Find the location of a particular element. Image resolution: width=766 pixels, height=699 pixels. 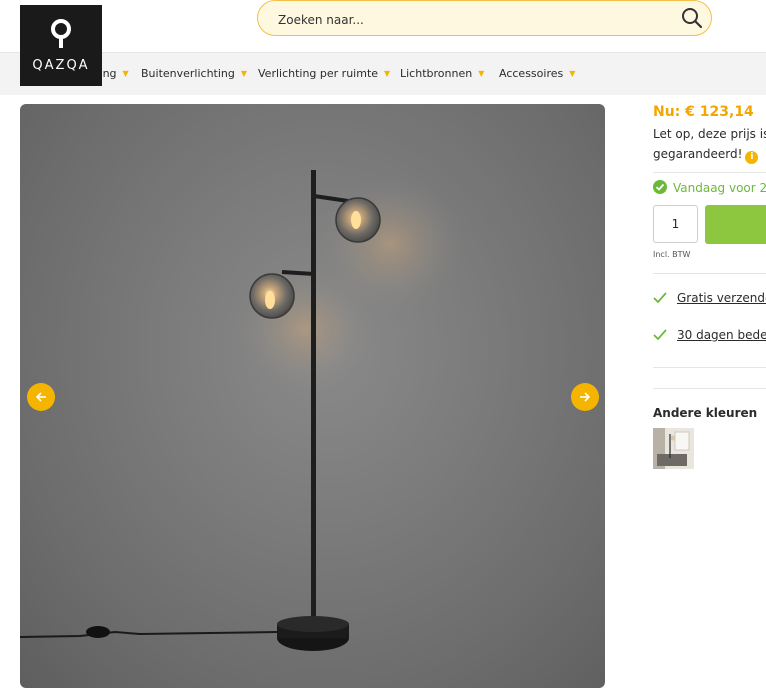

header is located at coordinates (383, 26).